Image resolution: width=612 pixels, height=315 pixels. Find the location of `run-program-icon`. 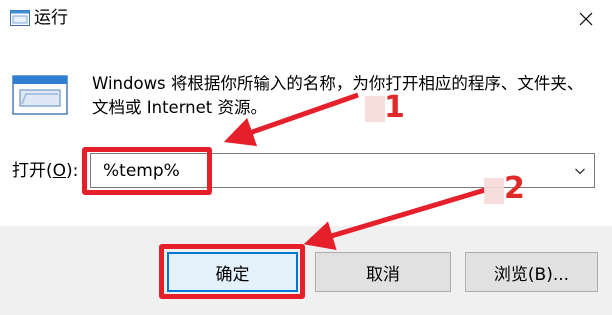

run-program-icon is located at coordinates (40, 95).